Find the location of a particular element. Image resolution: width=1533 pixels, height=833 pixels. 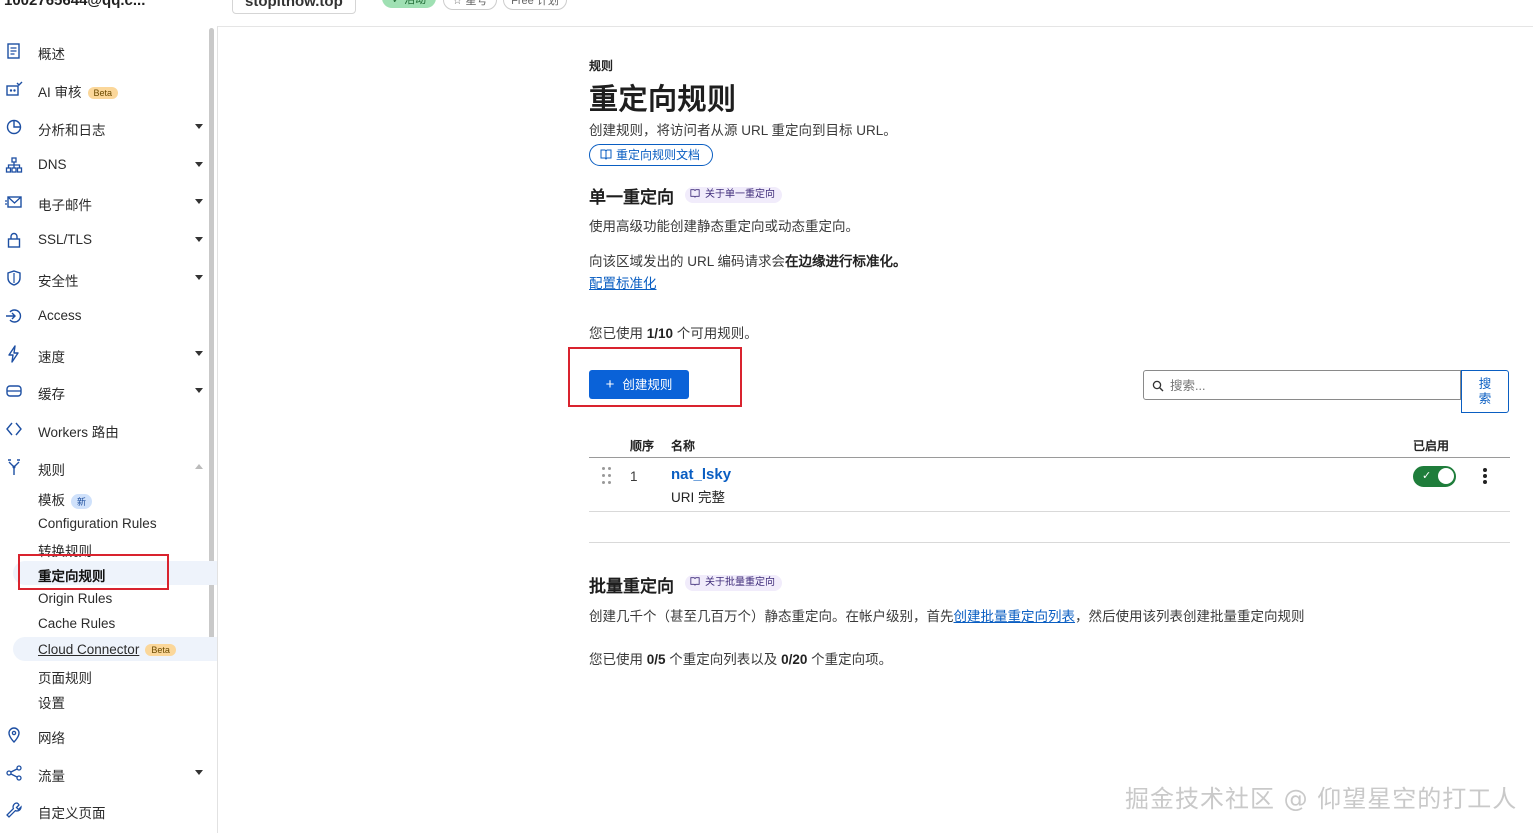

rule-usage-suffix: 个可用规则。 is located at coordinates (715, 333).